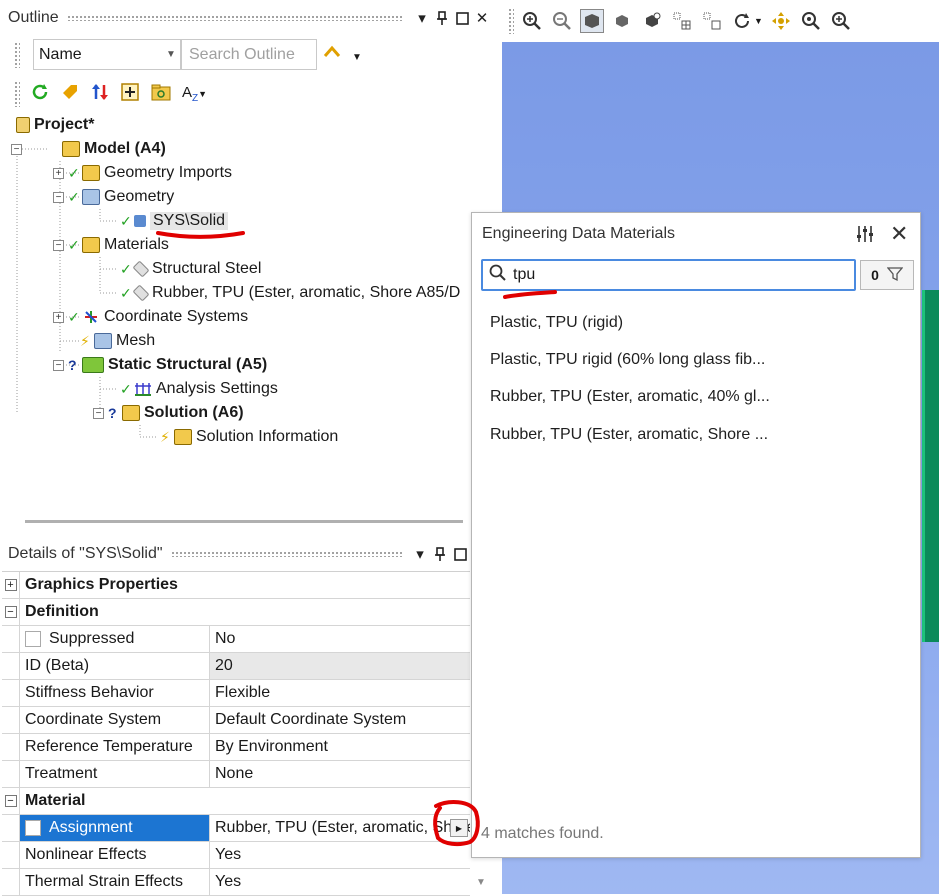 Image resolution: width=939 pixels, height=896 pixels. What do you see at coordinates (562, 21) in the screenshot?
I see `zoom-out-icon` at bounding box center [562, 21].